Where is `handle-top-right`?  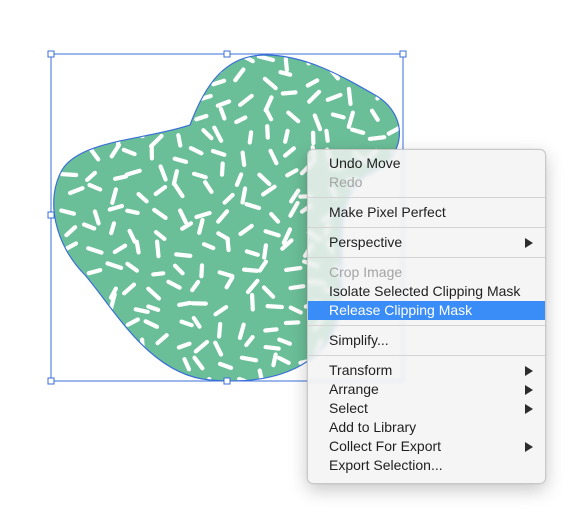 handle-top-right is located at coordinates (403, 54).